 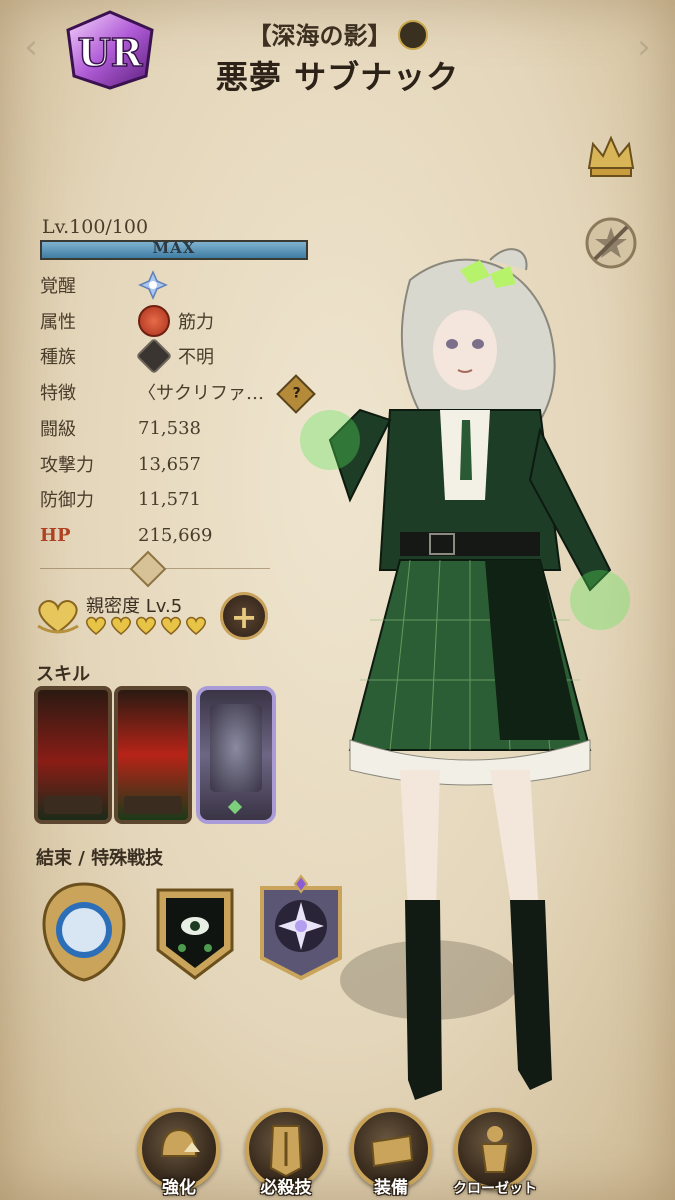 What do you see at coordinates (236, 748) in the screenshot?
I see `ultimate-portrait` at bounding box center [236, 748].